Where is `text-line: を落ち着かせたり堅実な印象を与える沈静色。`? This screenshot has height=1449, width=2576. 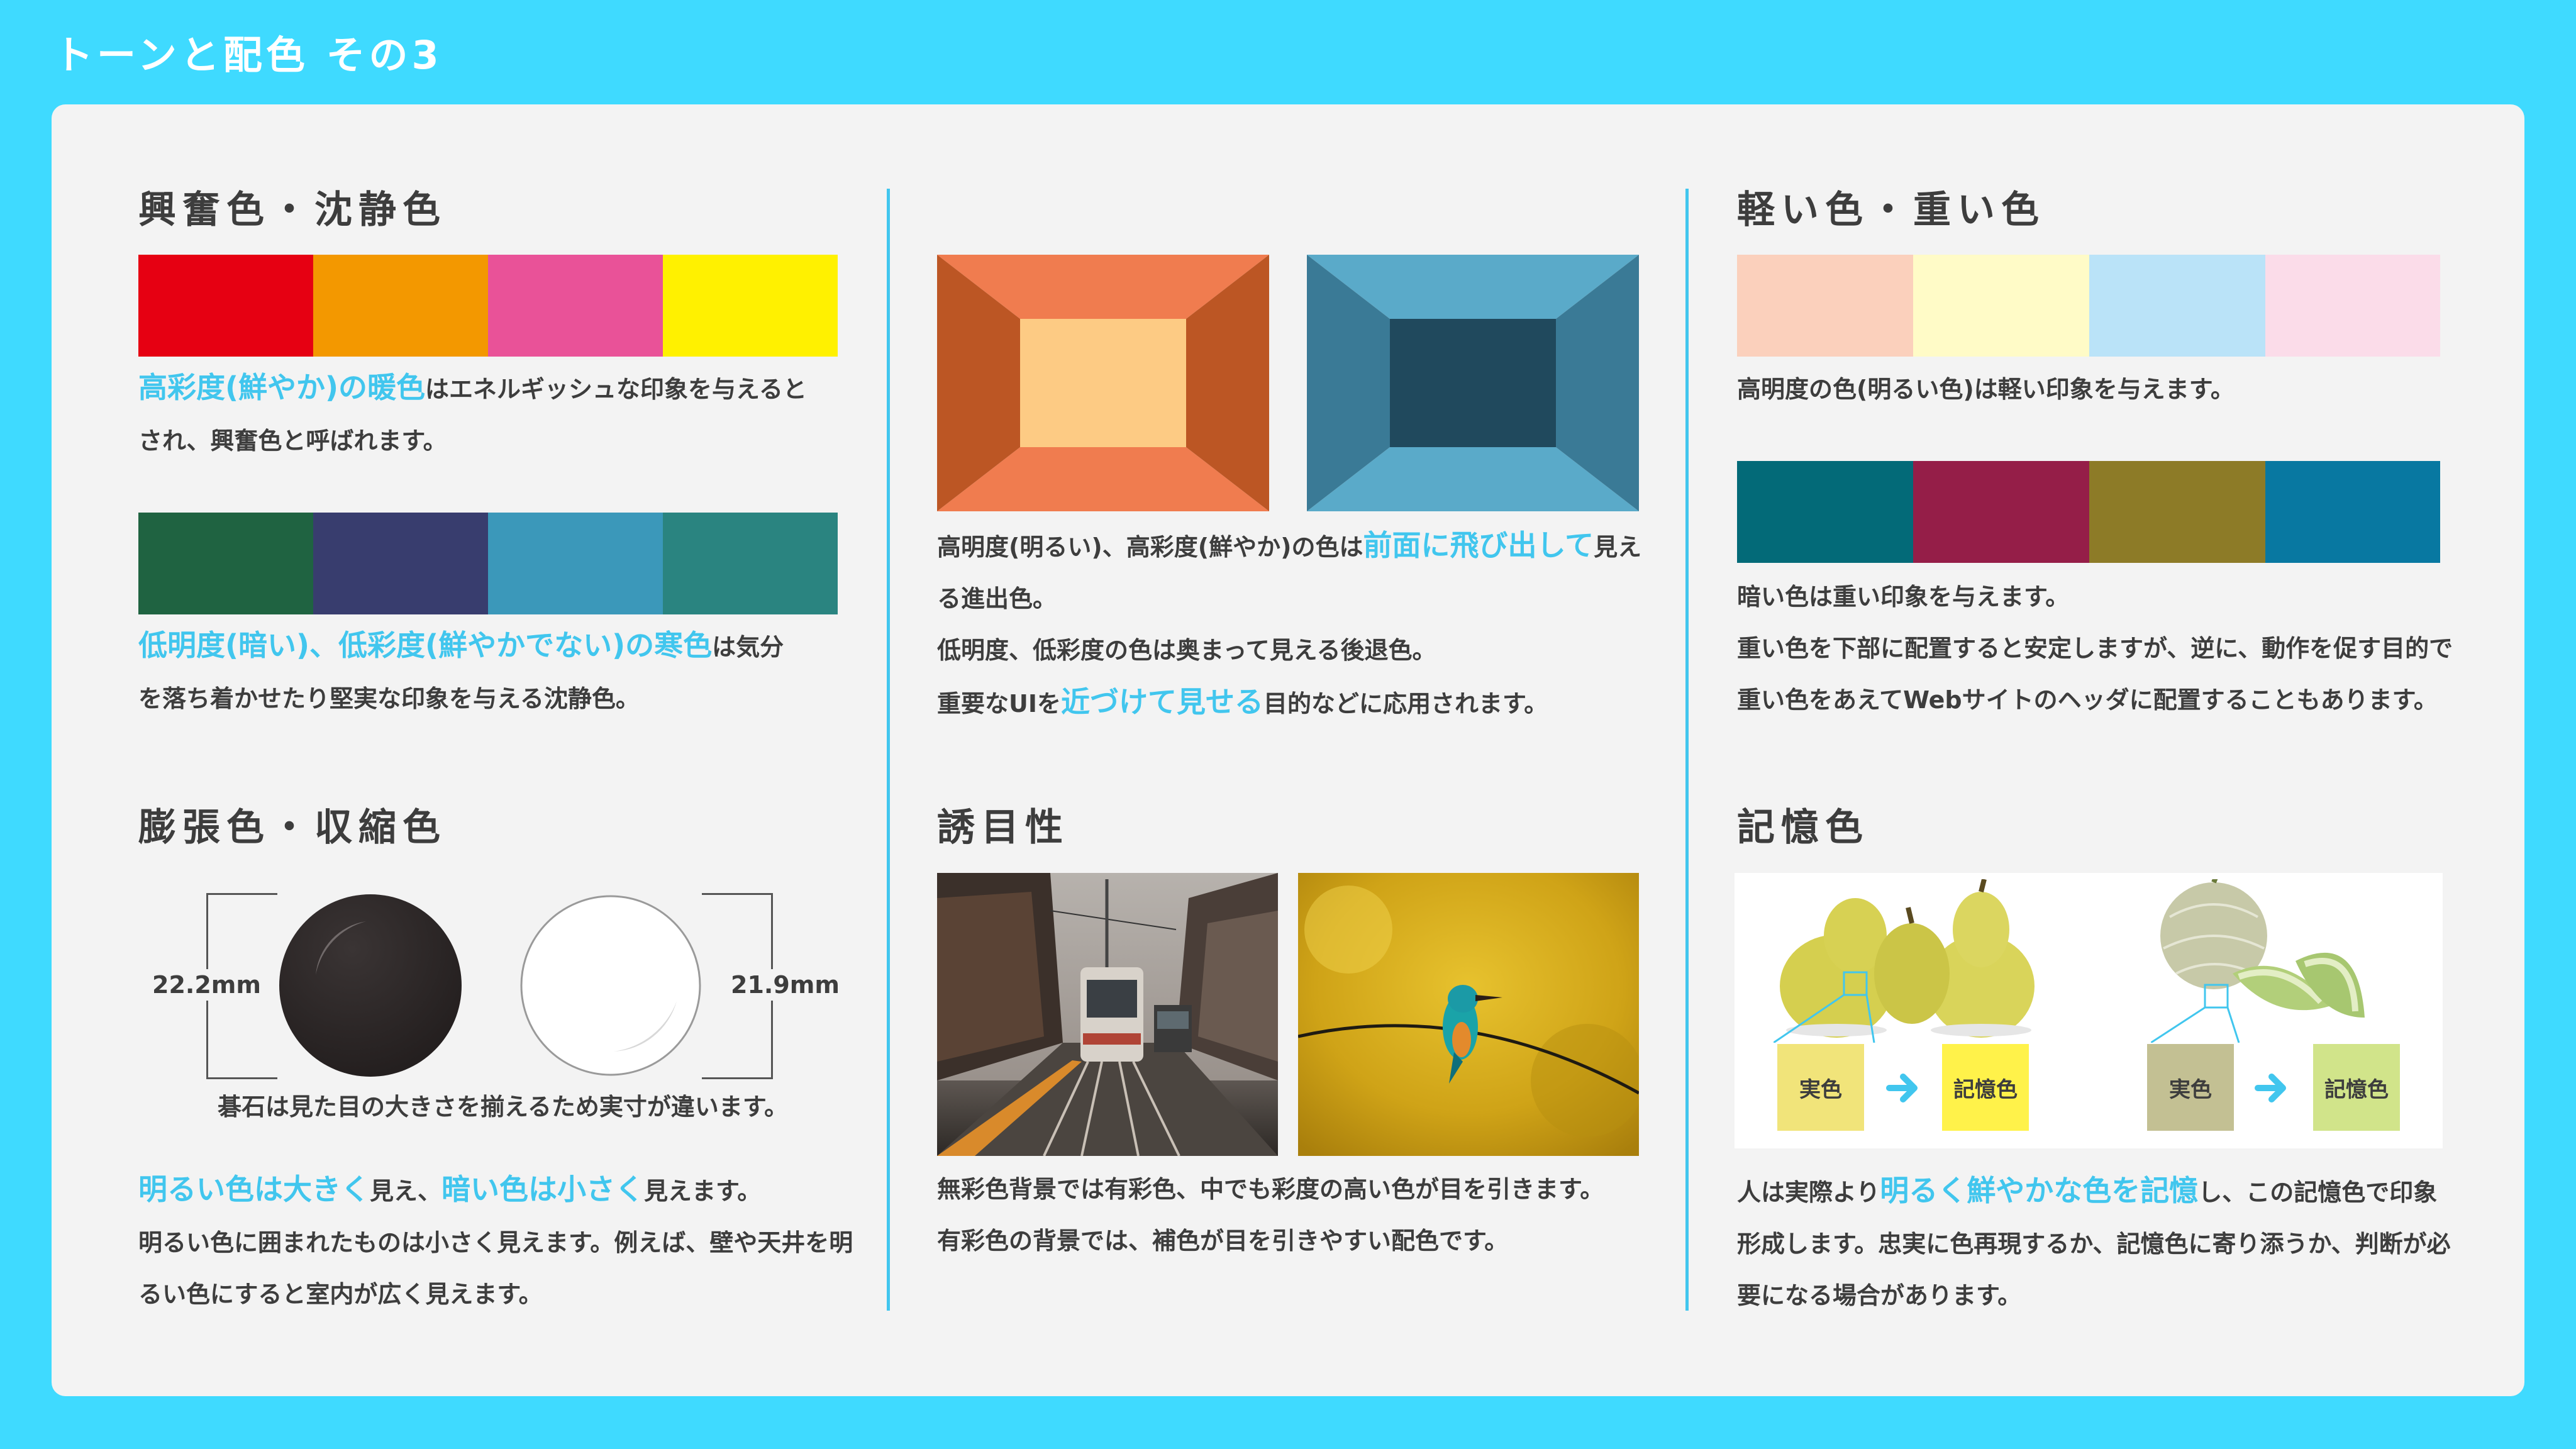 text-line: を落ち着かせたり堅実な印象を与える沈静色。 is located at coordinates (389, 699).